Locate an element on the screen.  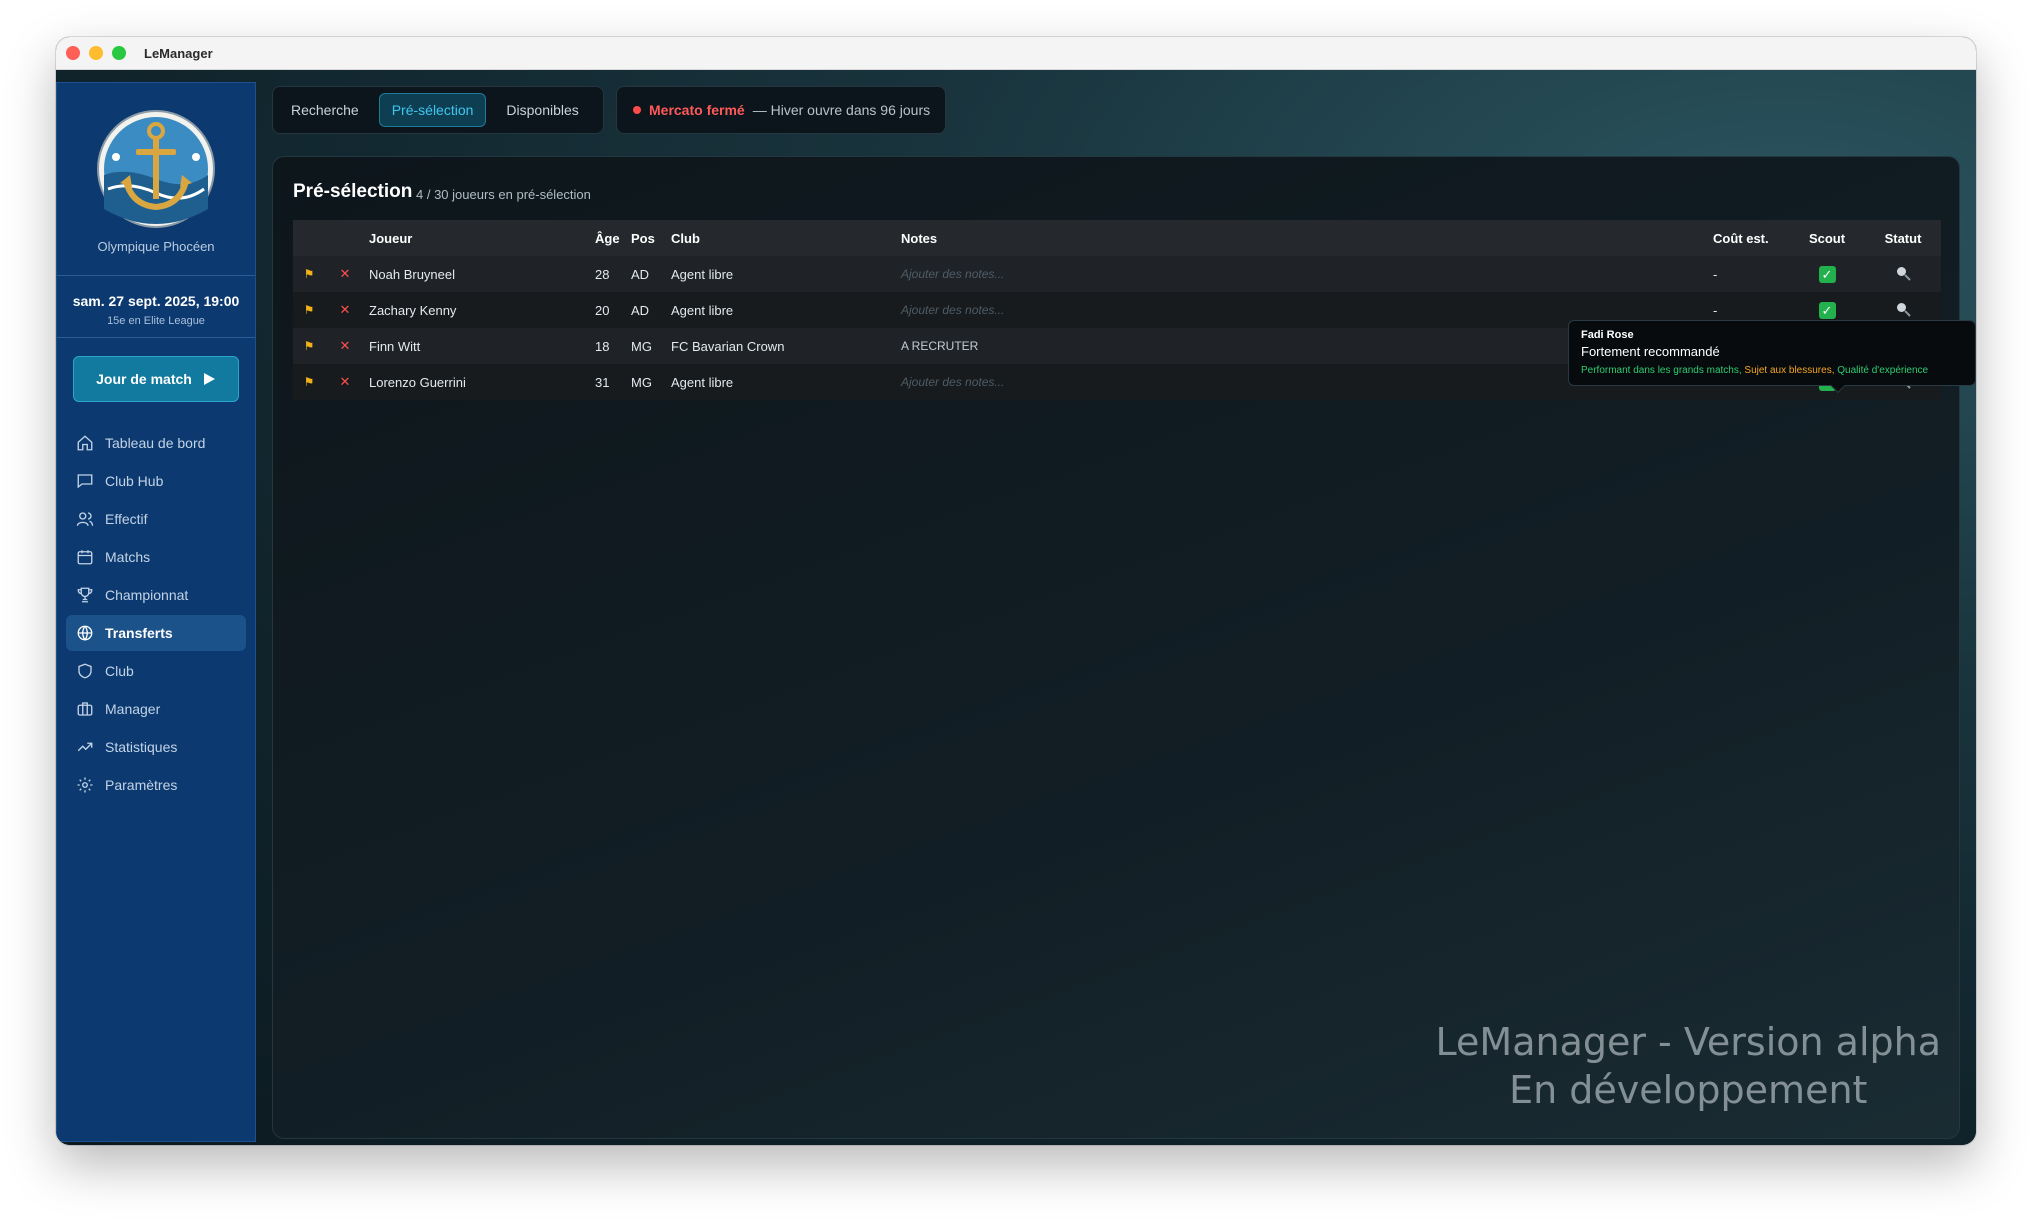
player-age: 31 is located at coordinates (602, 382).